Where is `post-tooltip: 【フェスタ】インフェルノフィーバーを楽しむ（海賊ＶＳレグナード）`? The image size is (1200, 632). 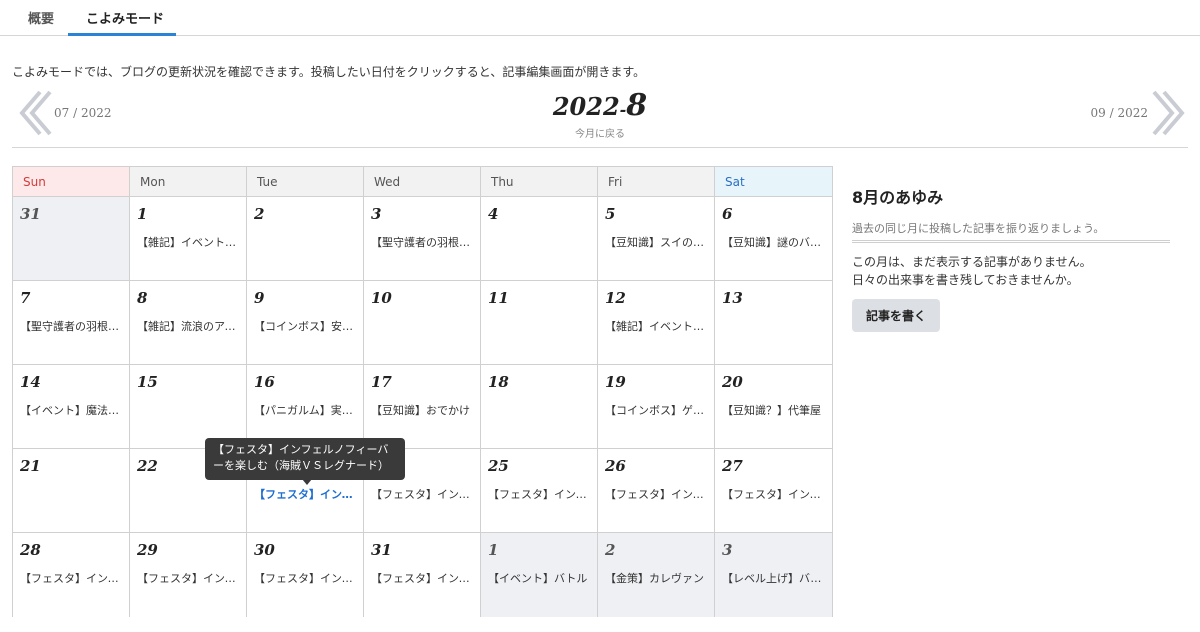
post-tooltip: 【フェスタ】インフェルノフィーバーを楽しむ（海賊ＶＳレグナード） is located at coordinates (305, 459).